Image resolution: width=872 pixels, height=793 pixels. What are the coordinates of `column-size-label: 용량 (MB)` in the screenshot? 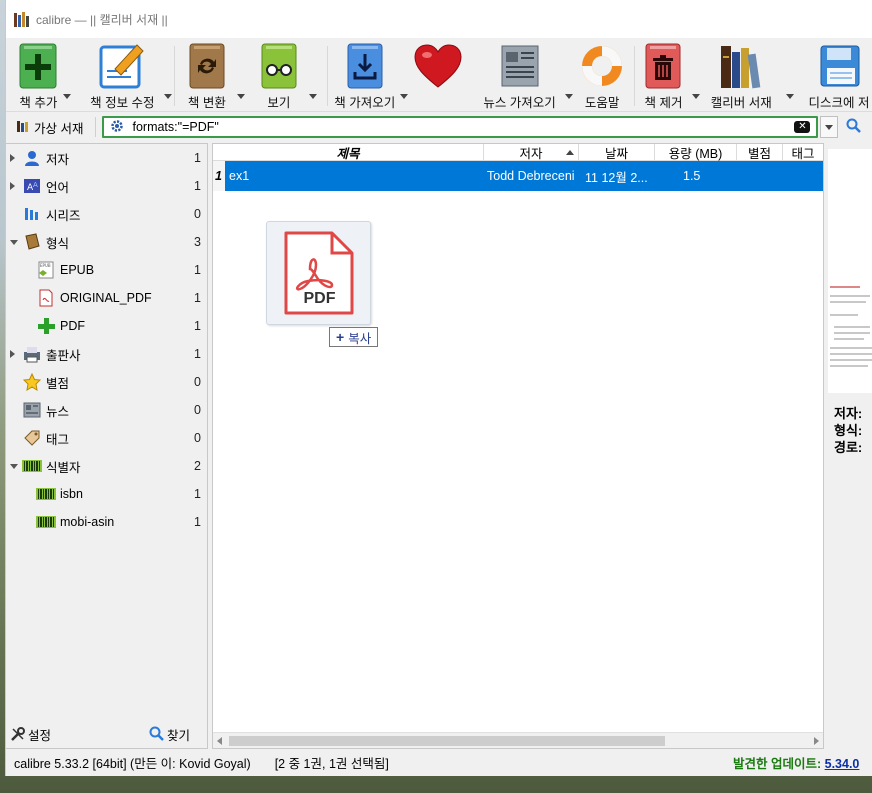 It's located at (695, 153).